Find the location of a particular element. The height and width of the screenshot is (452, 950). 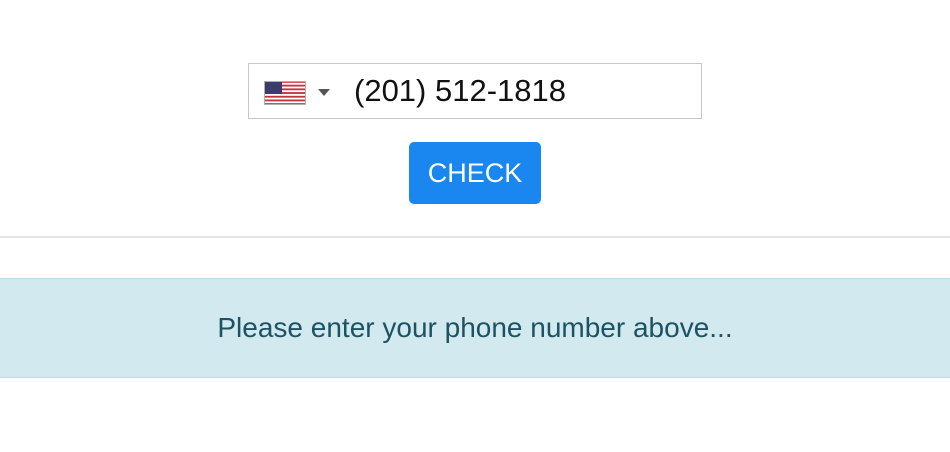

check-button: CHECK is located at coordinates (475, 173).